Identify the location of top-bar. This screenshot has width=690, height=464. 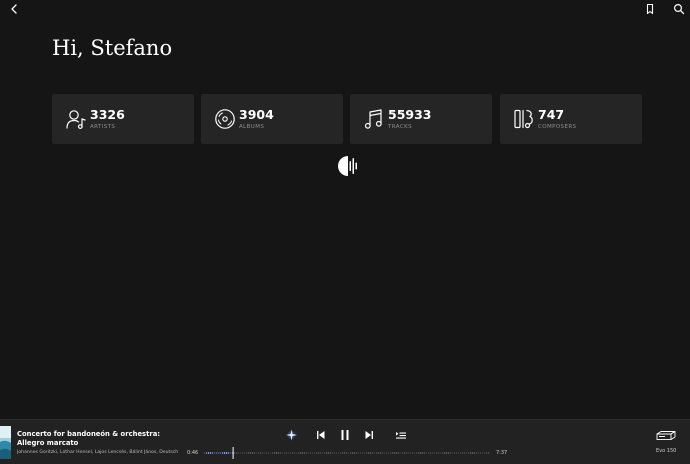
(345, 9).